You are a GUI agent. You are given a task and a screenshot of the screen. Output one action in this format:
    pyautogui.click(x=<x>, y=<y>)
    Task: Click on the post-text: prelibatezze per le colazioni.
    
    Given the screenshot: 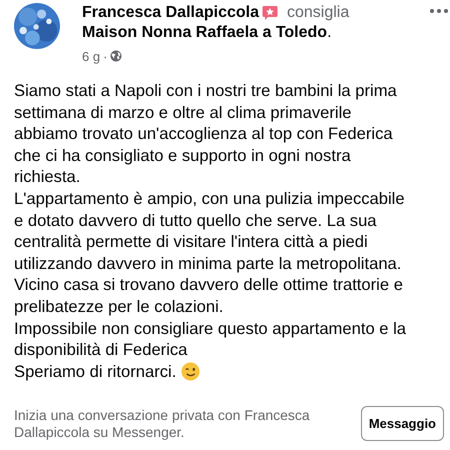 What is the action you would take?
    pyautogui.click(x=119, y=307)
    